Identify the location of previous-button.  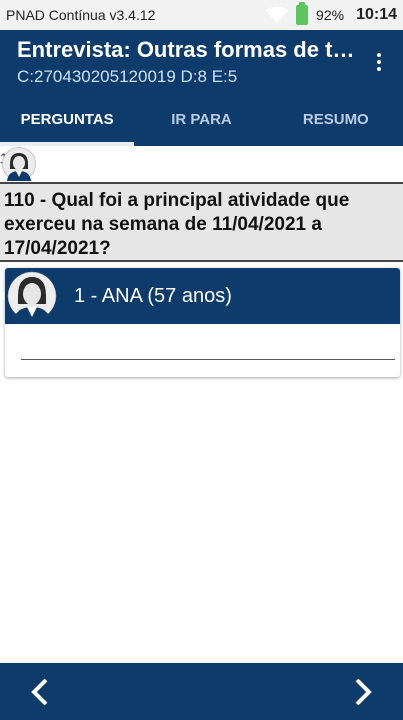
(40, 692).